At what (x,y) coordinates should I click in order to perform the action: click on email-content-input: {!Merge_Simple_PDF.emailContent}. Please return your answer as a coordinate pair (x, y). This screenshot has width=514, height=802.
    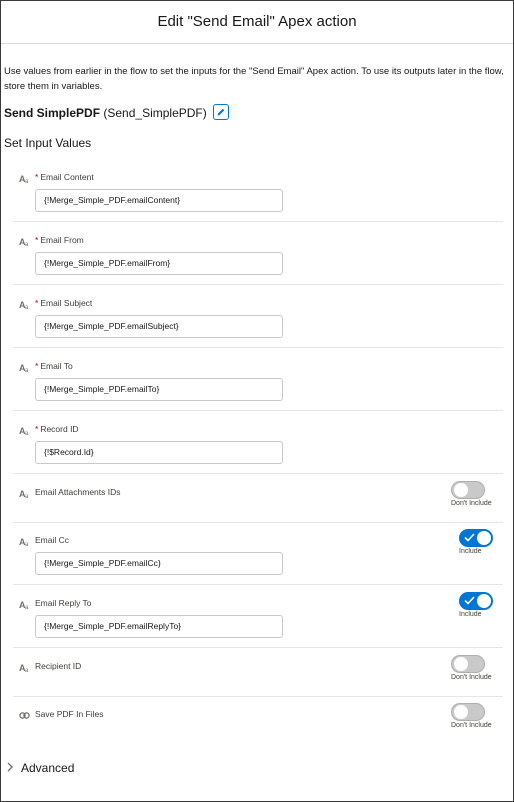
    Looking at the image, I should click on (159, 200).